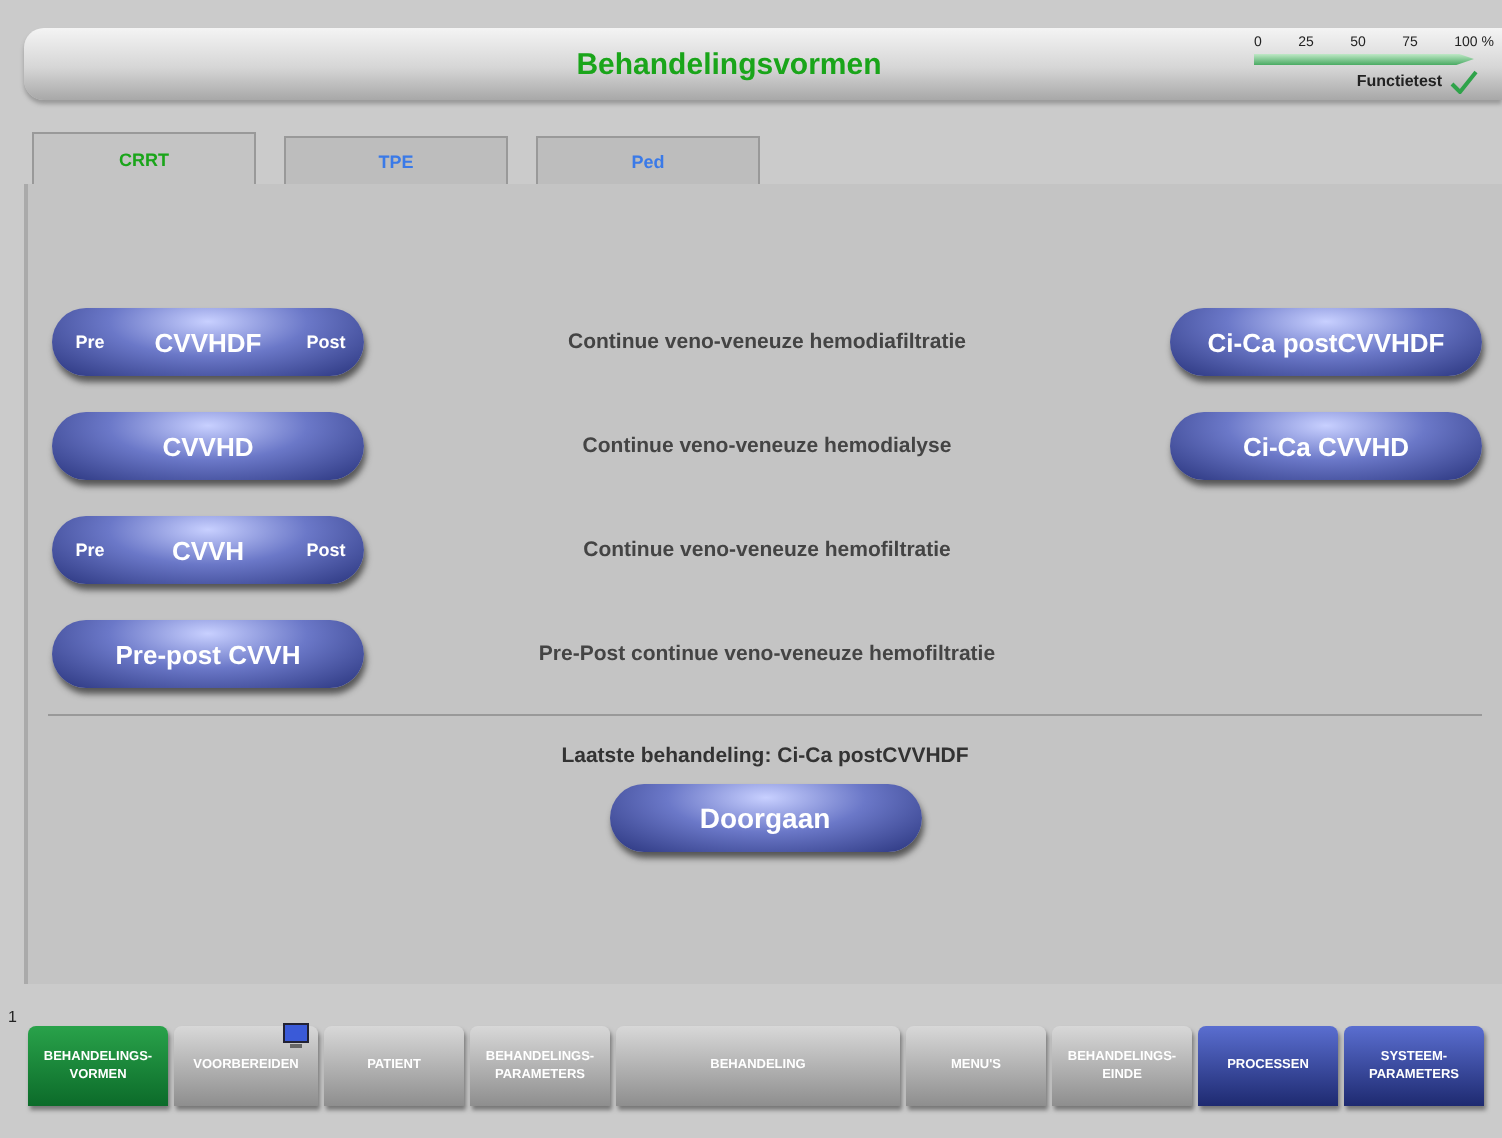 The height and width of the screenshot is (1138, 1502). Describe the element at coordinates (396, 160) in the screenshot. I see `tab: TPE` at that location.